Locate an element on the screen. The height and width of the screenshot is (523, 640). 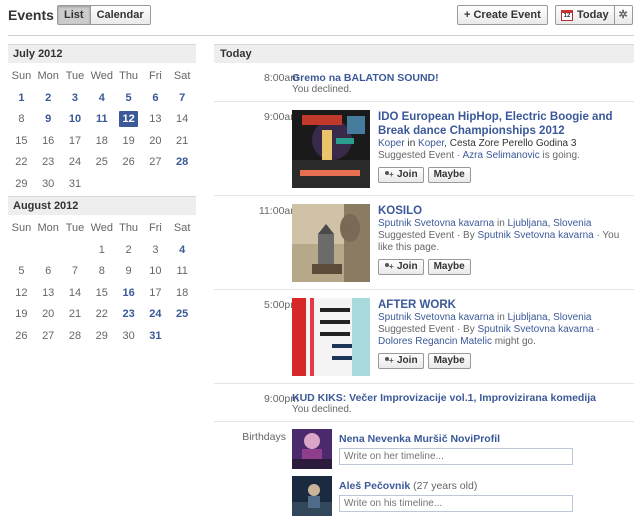
settings-button: ✲ is located at coordinates (623, 15).